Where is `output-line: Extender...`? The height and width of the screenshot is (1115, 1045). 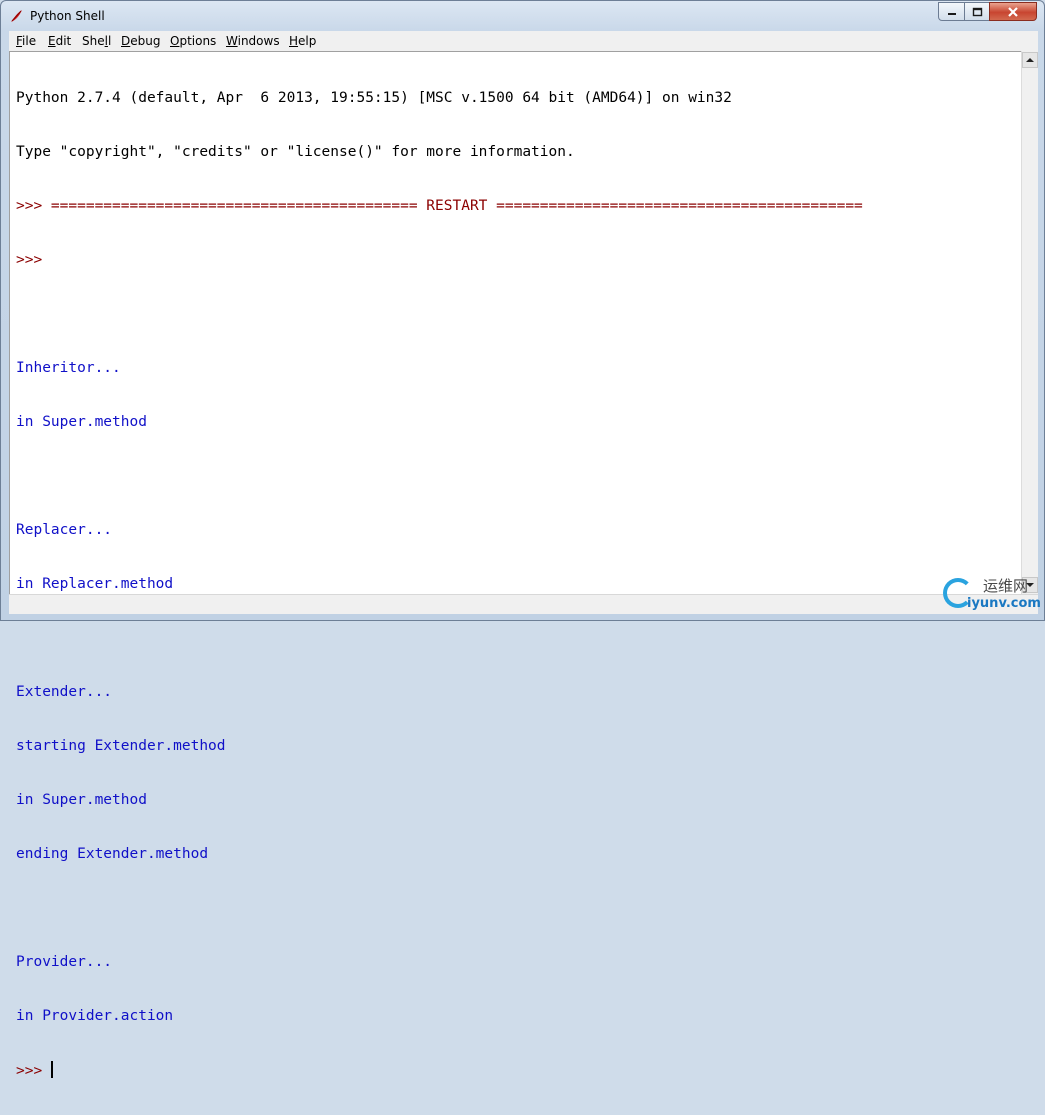 output-line: Extender... is located at coordinates (64, 692).